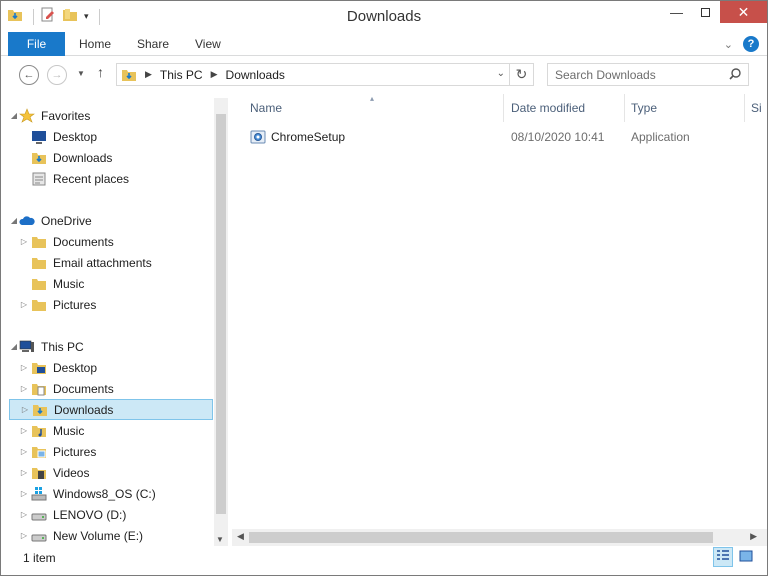  I want to click on nav-item-drive-c: ▷ Windows8_OS (C:), so click(88, 493).